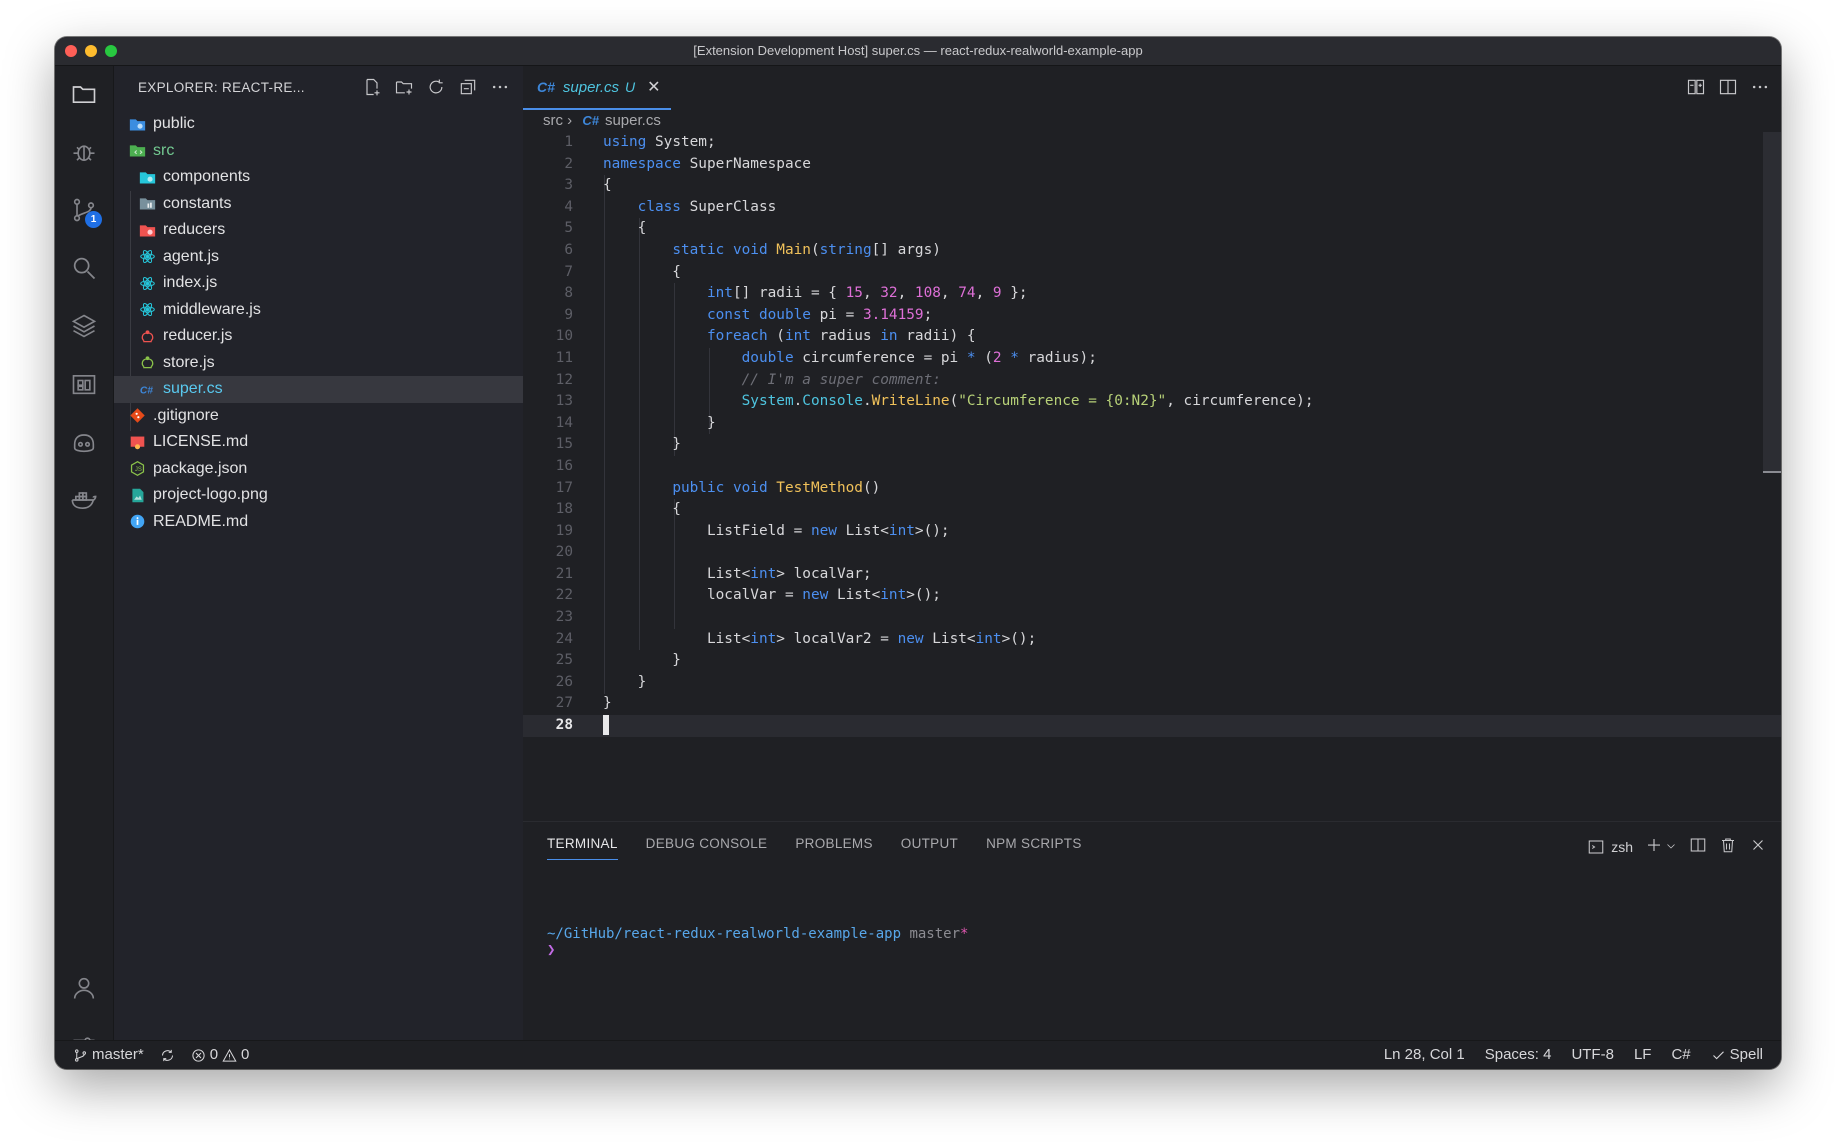 The image size is (1835, 1142). I want to click on tab-problems: PROBLEMS, so click(833, 848).